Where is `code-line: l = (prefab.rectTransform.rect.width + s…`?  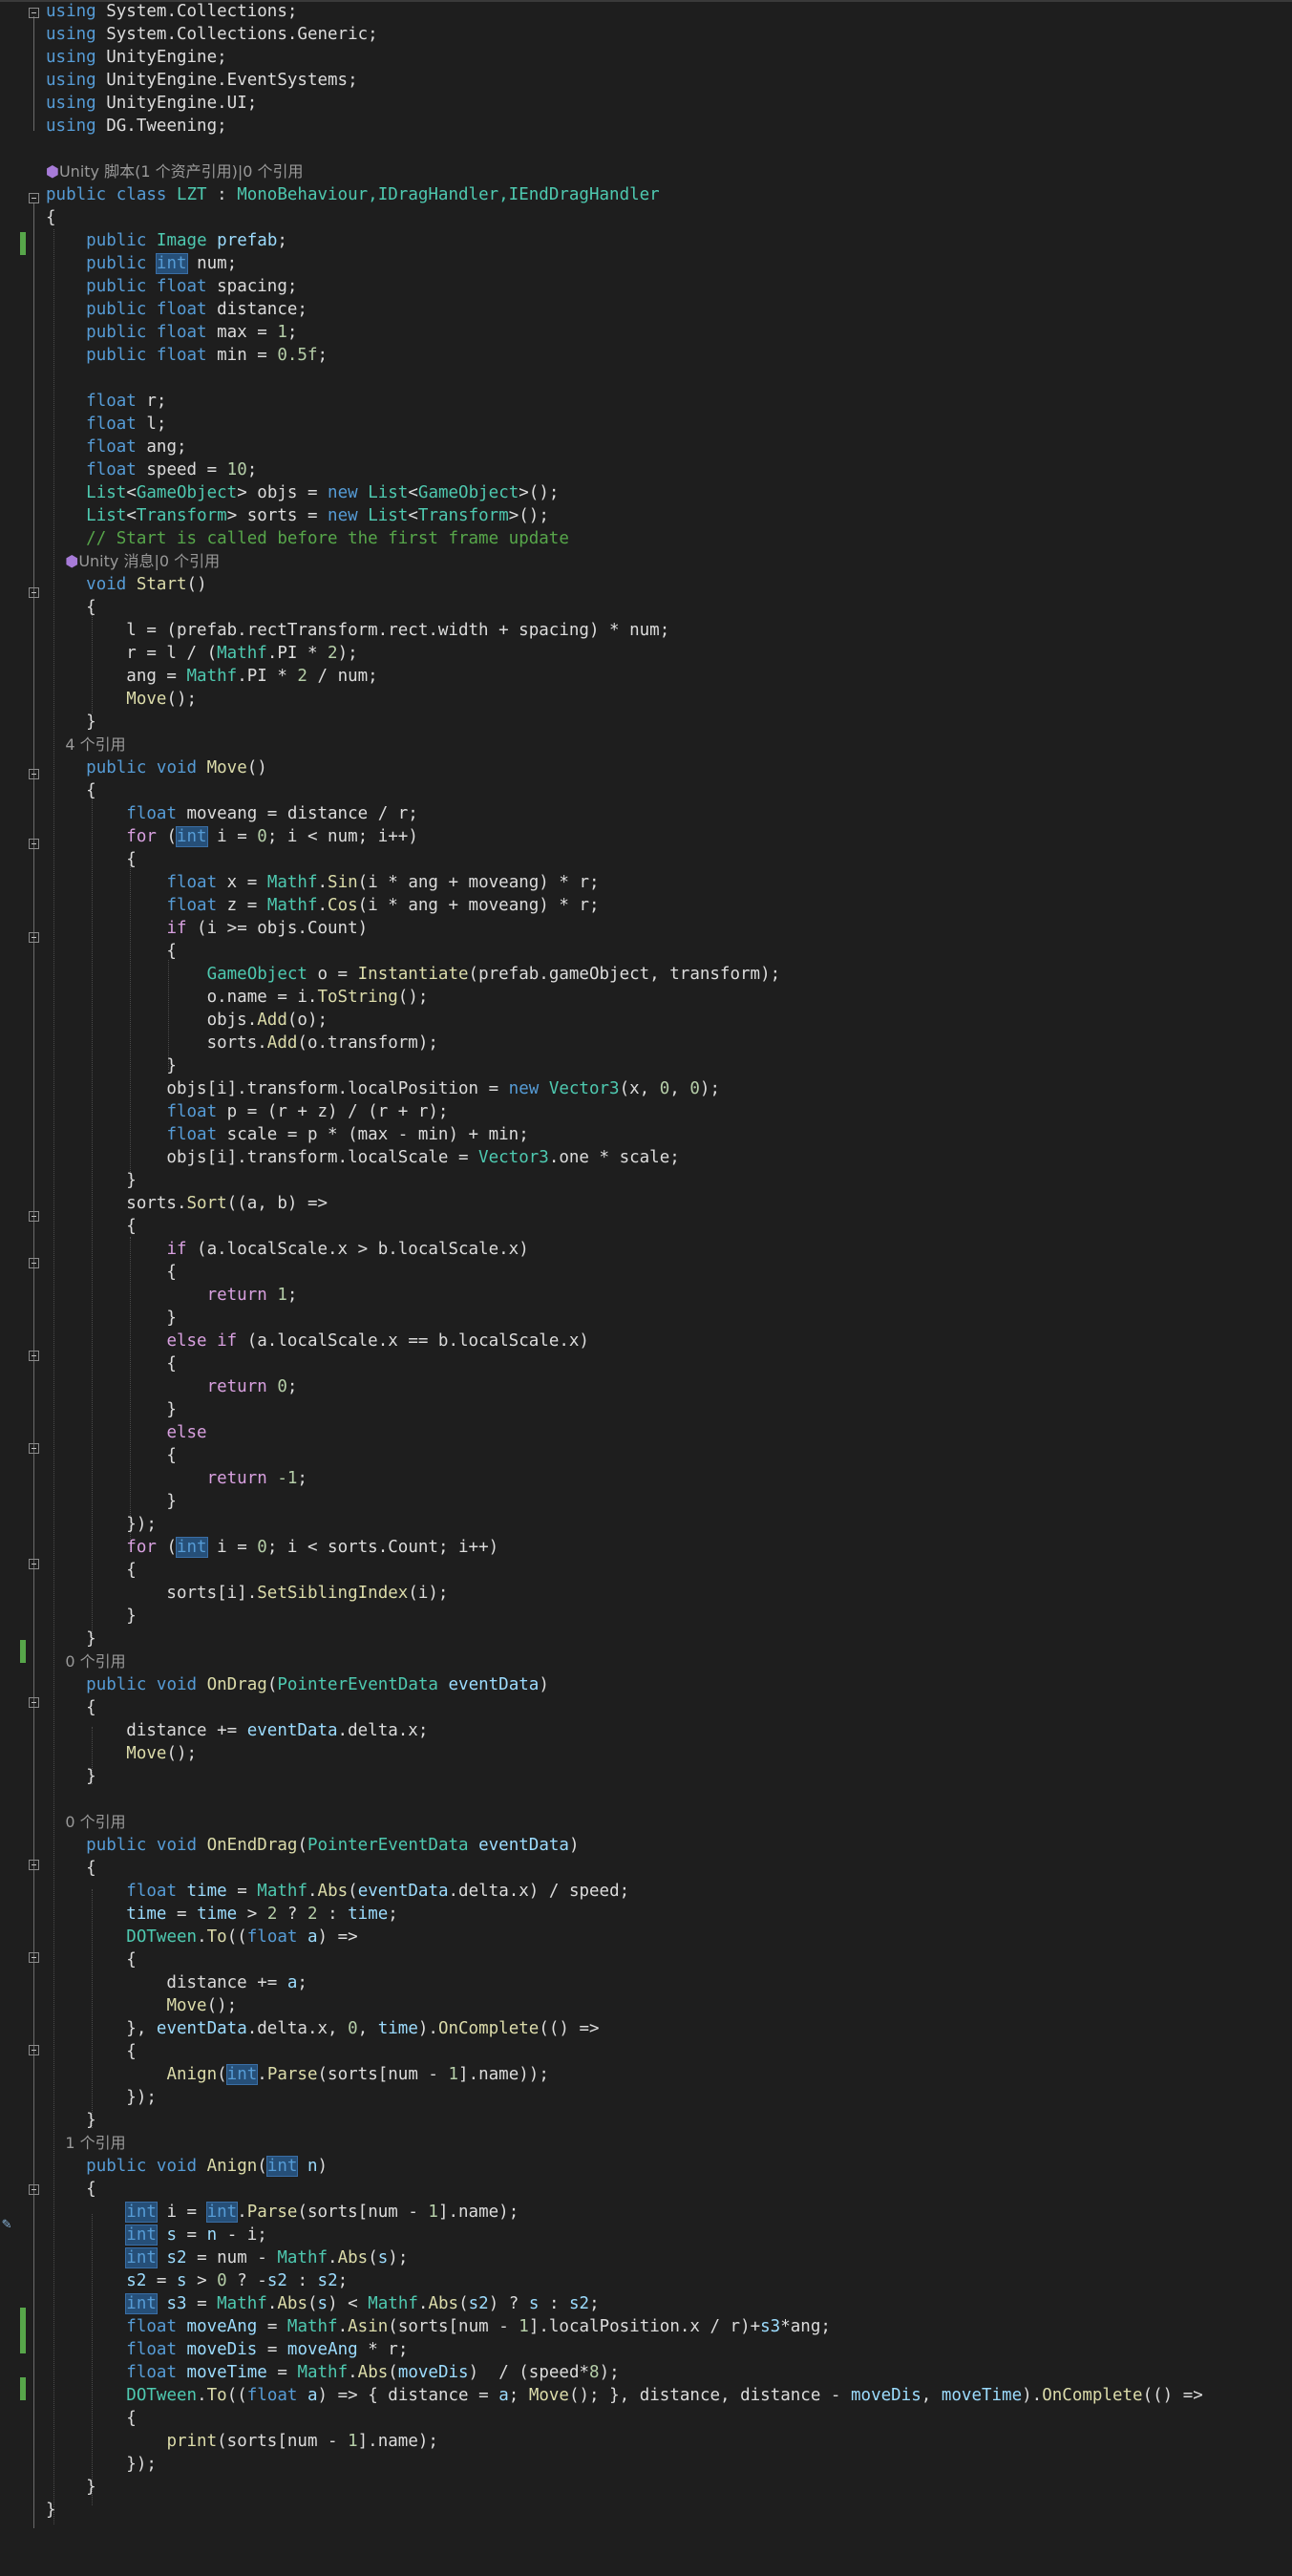
code-line: l = (prefab.rectTransform.rect.width + s… is located at coordinates (646, 630).